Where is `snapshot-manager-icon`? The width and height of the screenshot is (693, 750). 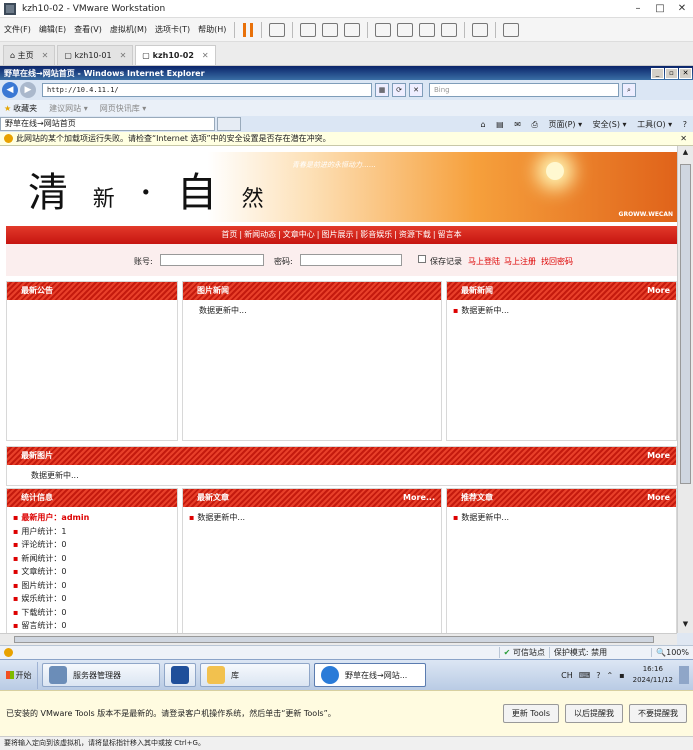
snapshot-manager-icon is located at coordinates (352, 29).